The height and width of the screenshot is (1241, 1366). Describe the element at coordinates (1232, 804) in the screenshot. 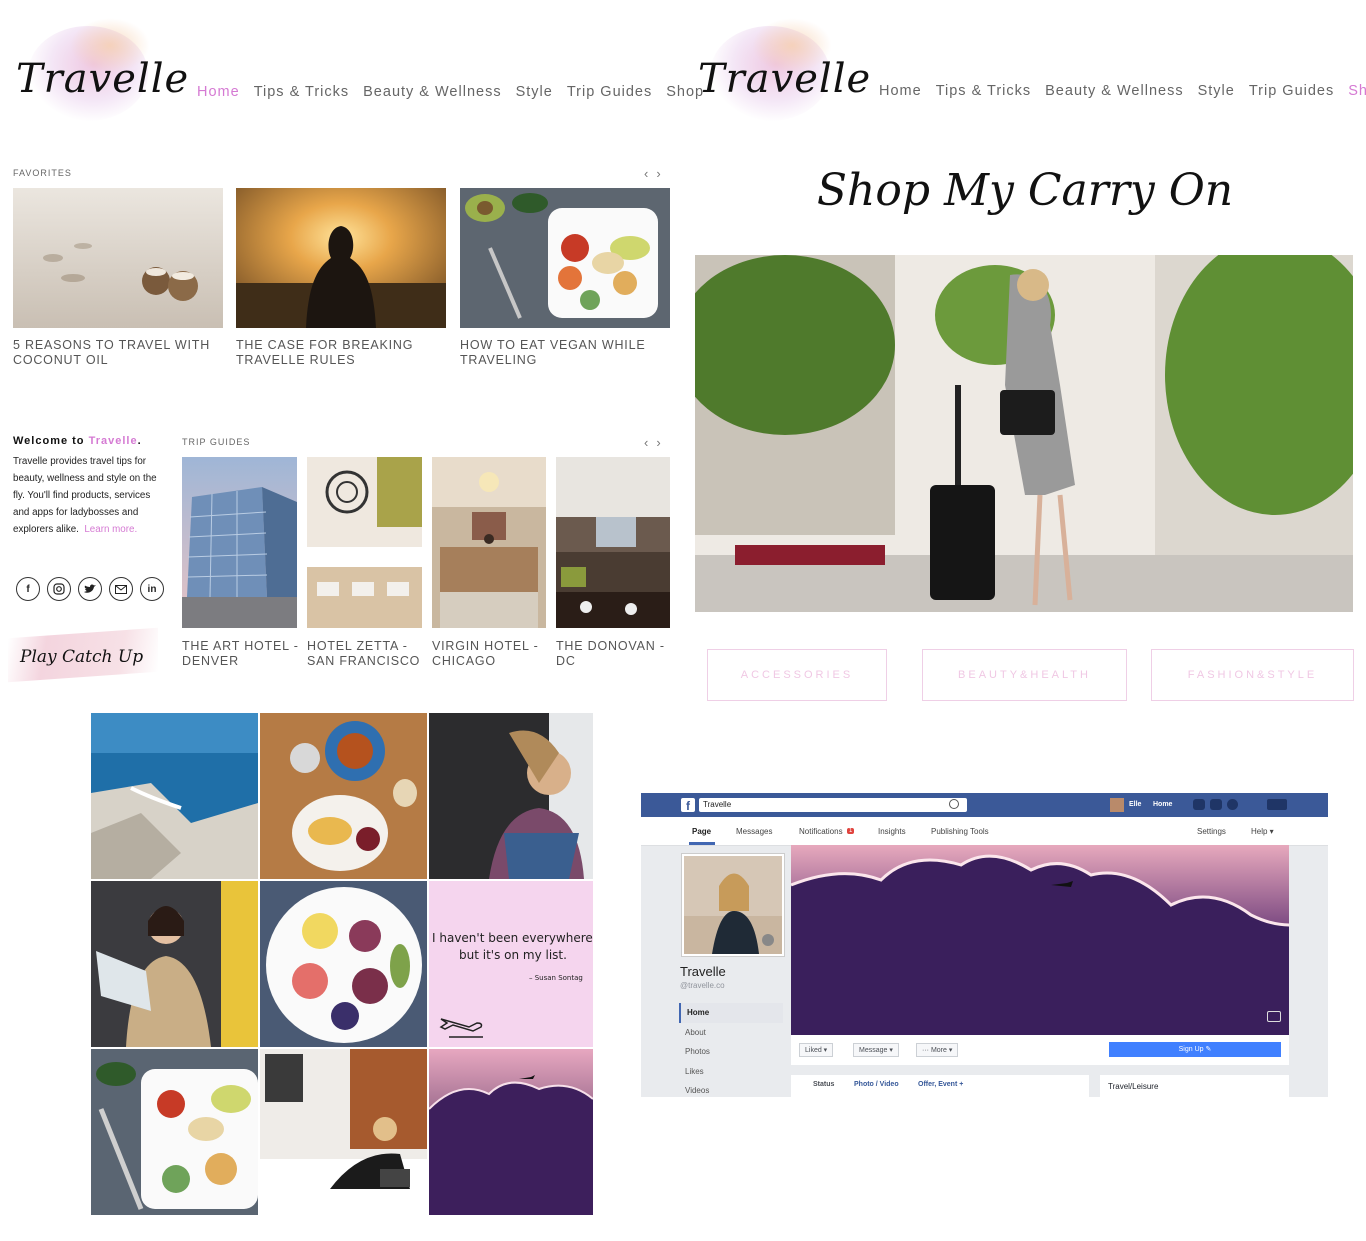

I see `globe-icon` at that location.